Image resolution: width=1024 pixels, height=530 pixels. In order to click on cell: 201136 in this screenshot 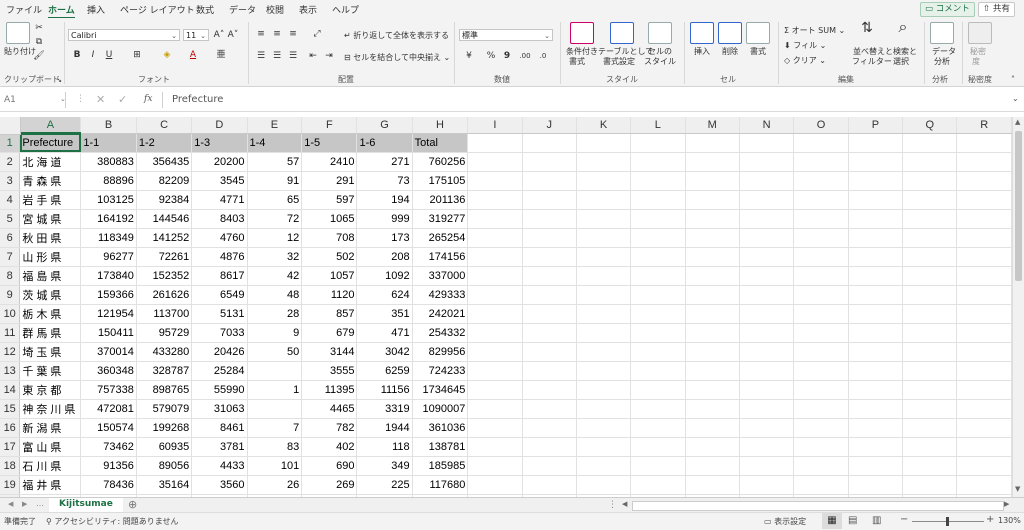, I will do `click(440, 200)`.